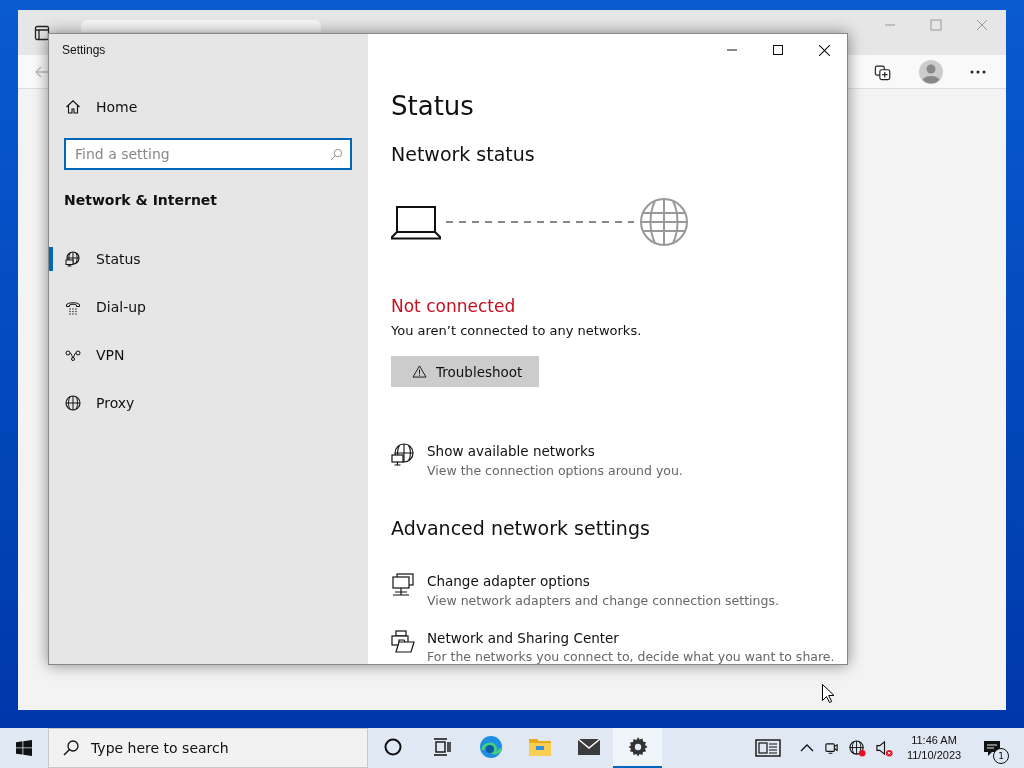 This screenshot has width=1024, height=768. What do you see at coordinates (884, 748) in the screenshot?
I see `muted-speaker-icon` at bounding box center [884, 748].